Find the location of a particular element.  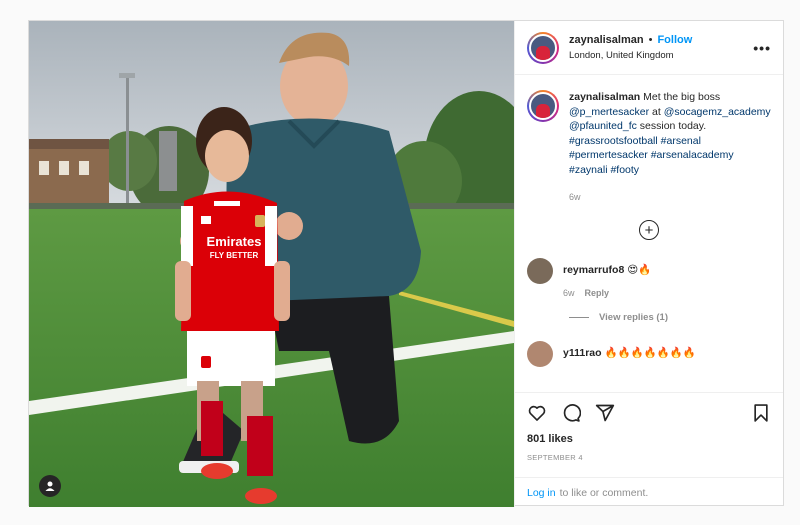

follow-button: Follow is located at coordinates (674, 40).